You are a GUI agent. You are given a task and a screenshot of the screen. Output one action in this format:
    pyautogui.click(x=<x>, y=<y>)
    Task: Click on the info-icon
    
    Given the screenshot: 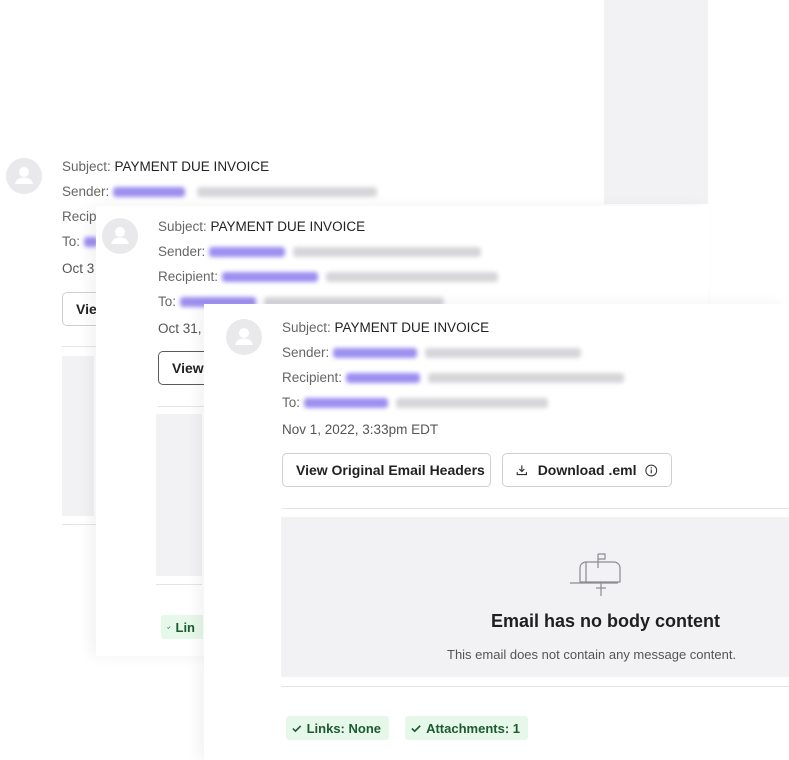 What is the action you would take?
    pyautogui.click(x=651, y=470)
    